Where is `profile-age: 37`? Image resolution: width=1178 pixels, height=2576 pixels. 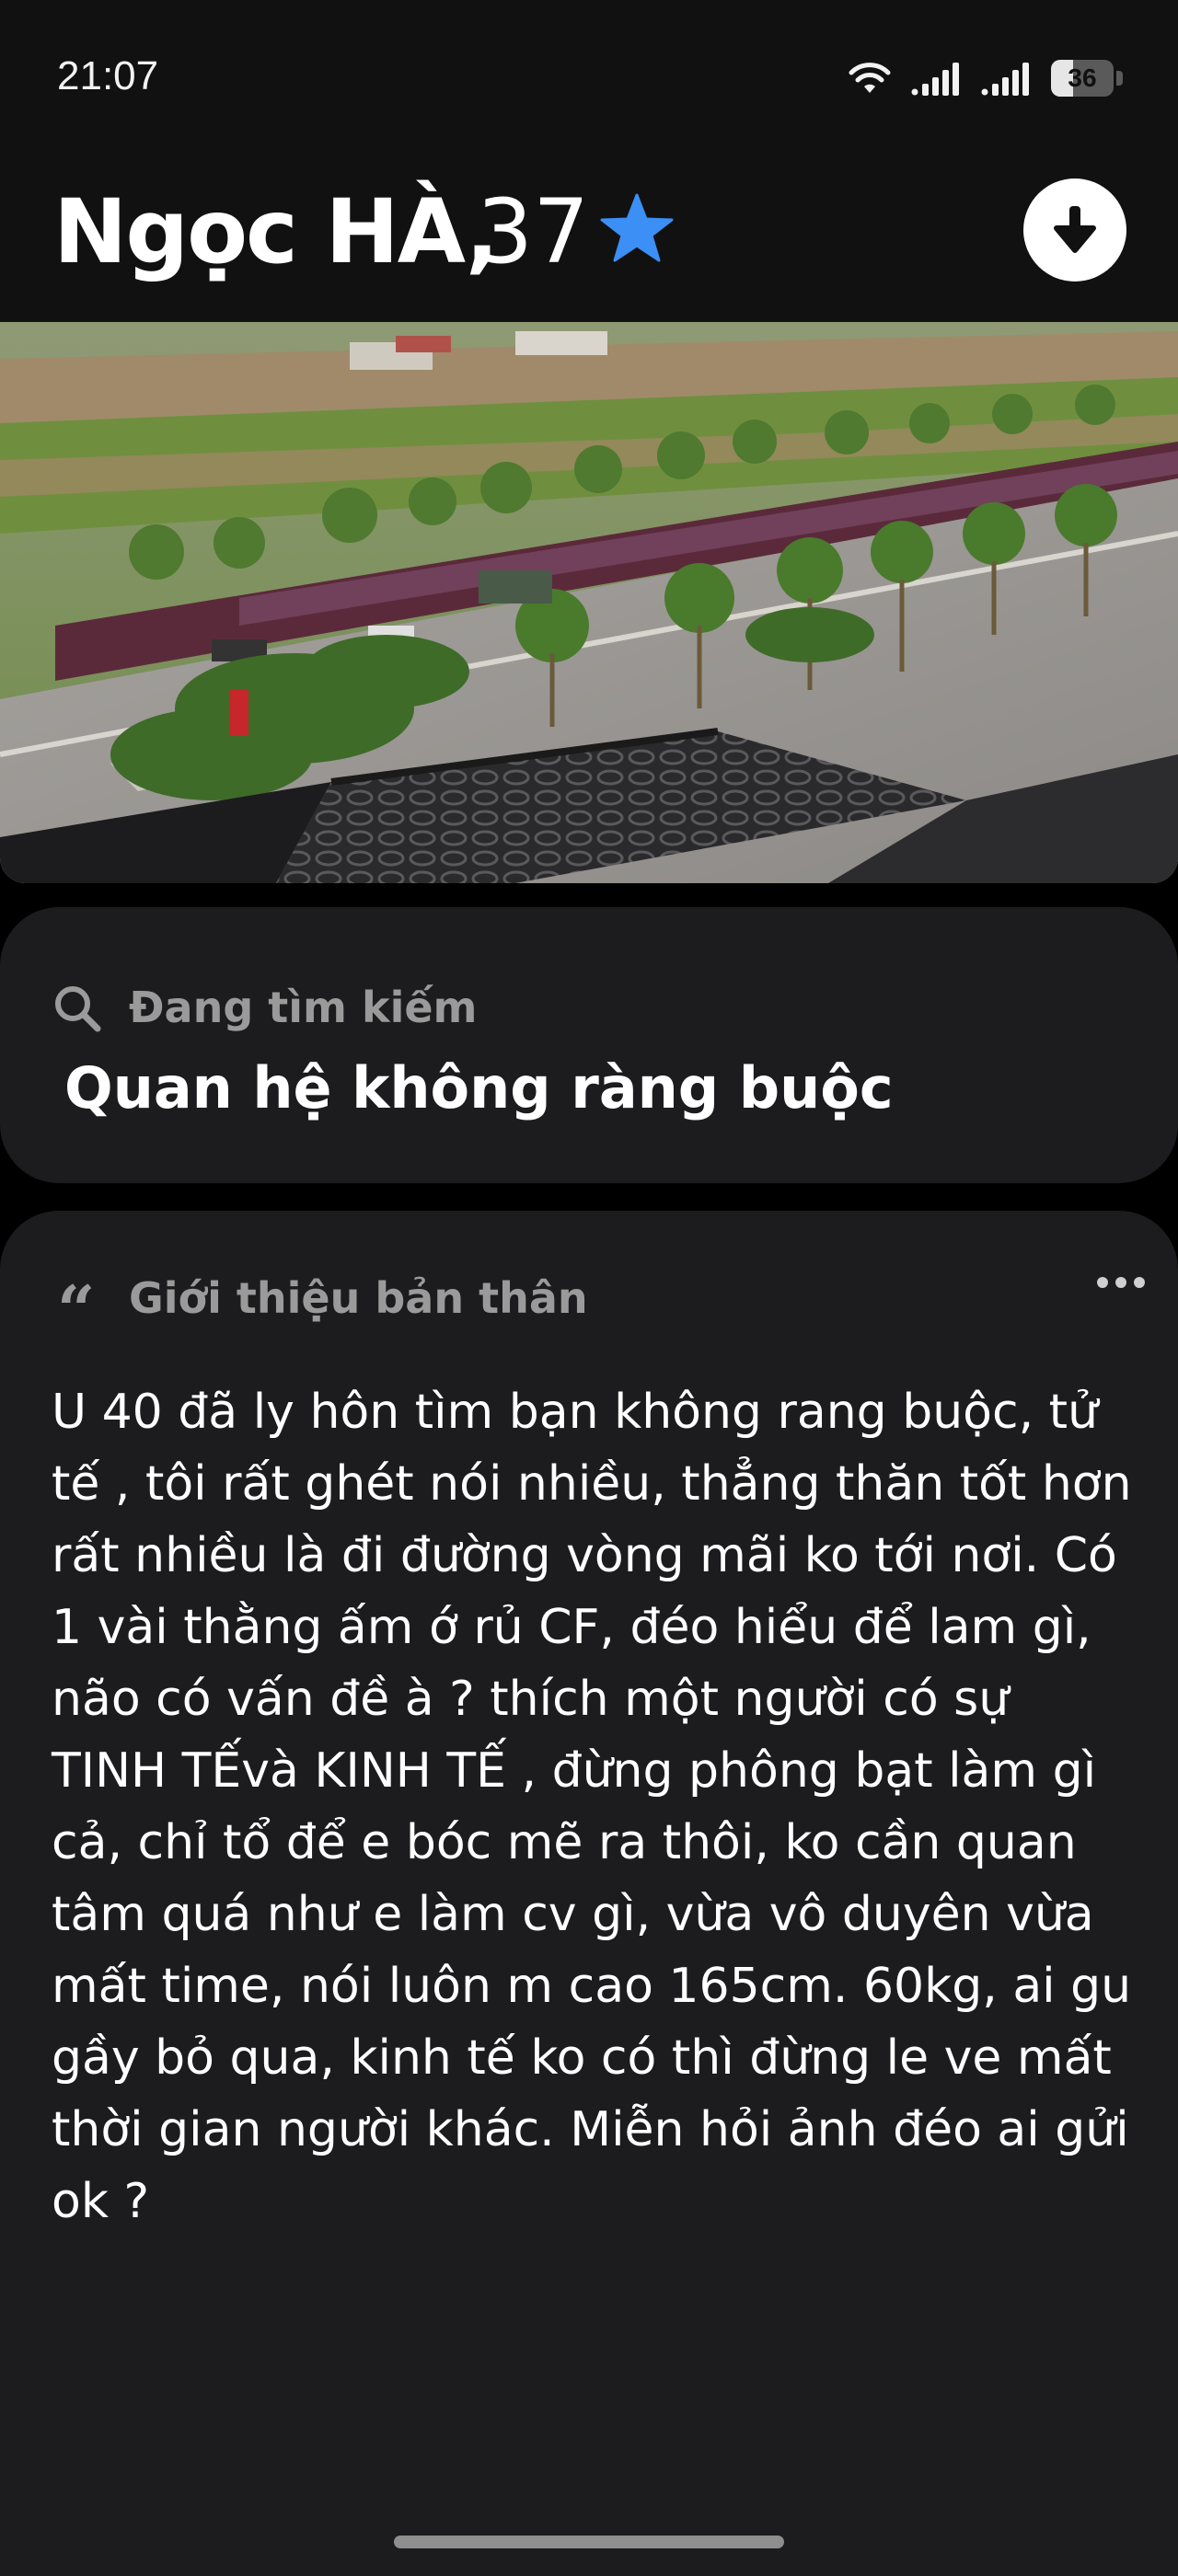
profile-age: 37 is located at coordinates (533, 231).